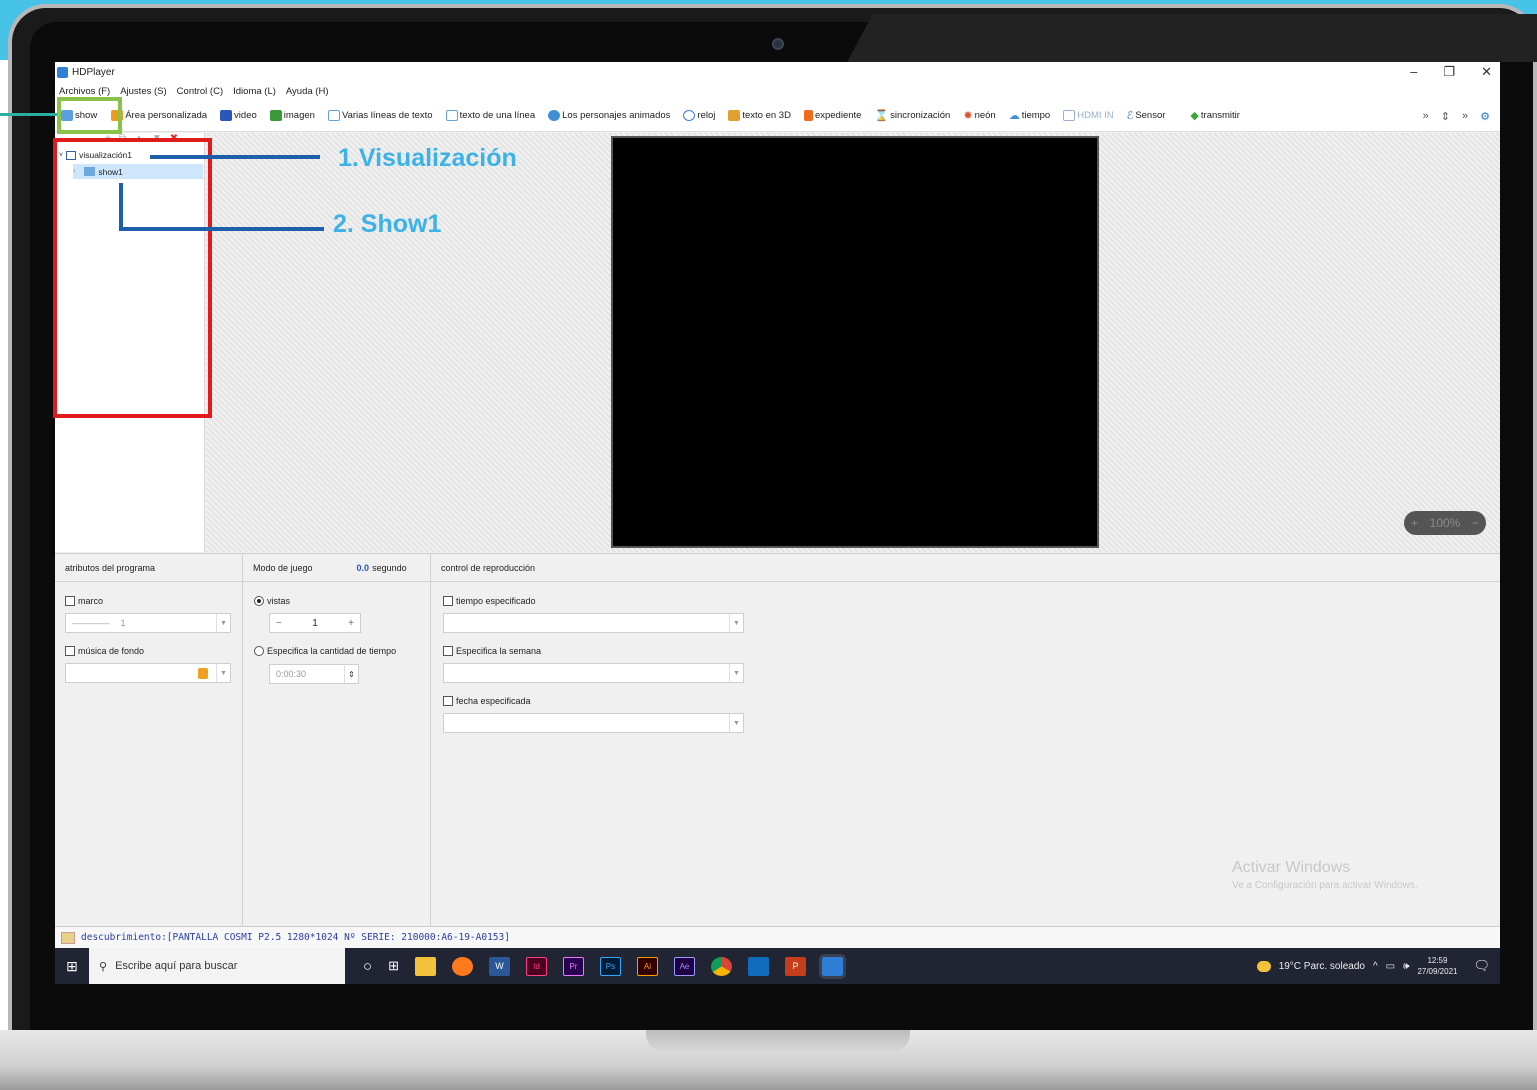 The width and height of the screenshot is (1537, 1090). I want to click on toolbar-clock-button: reloj, so click(699, 115).